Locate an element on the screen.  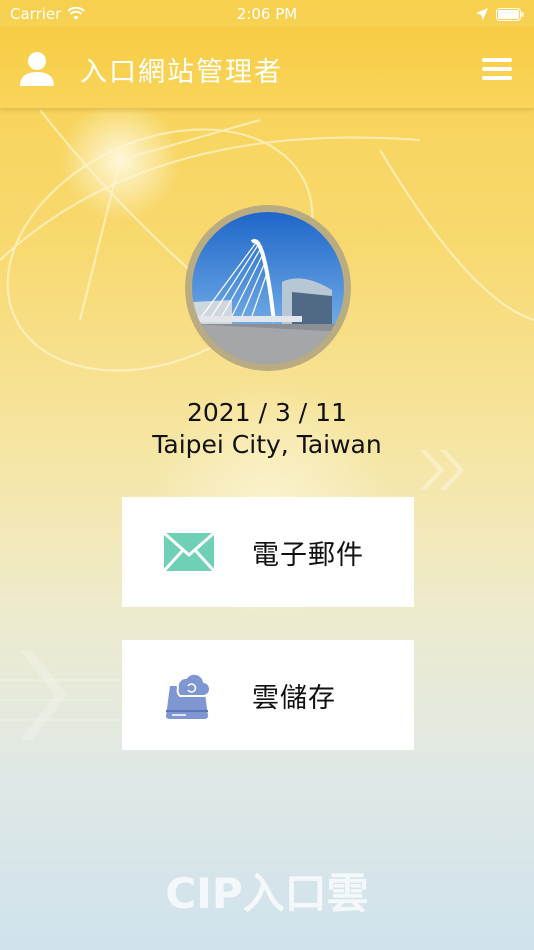
cloud-storage-icon is located at coordinates (188, 695).